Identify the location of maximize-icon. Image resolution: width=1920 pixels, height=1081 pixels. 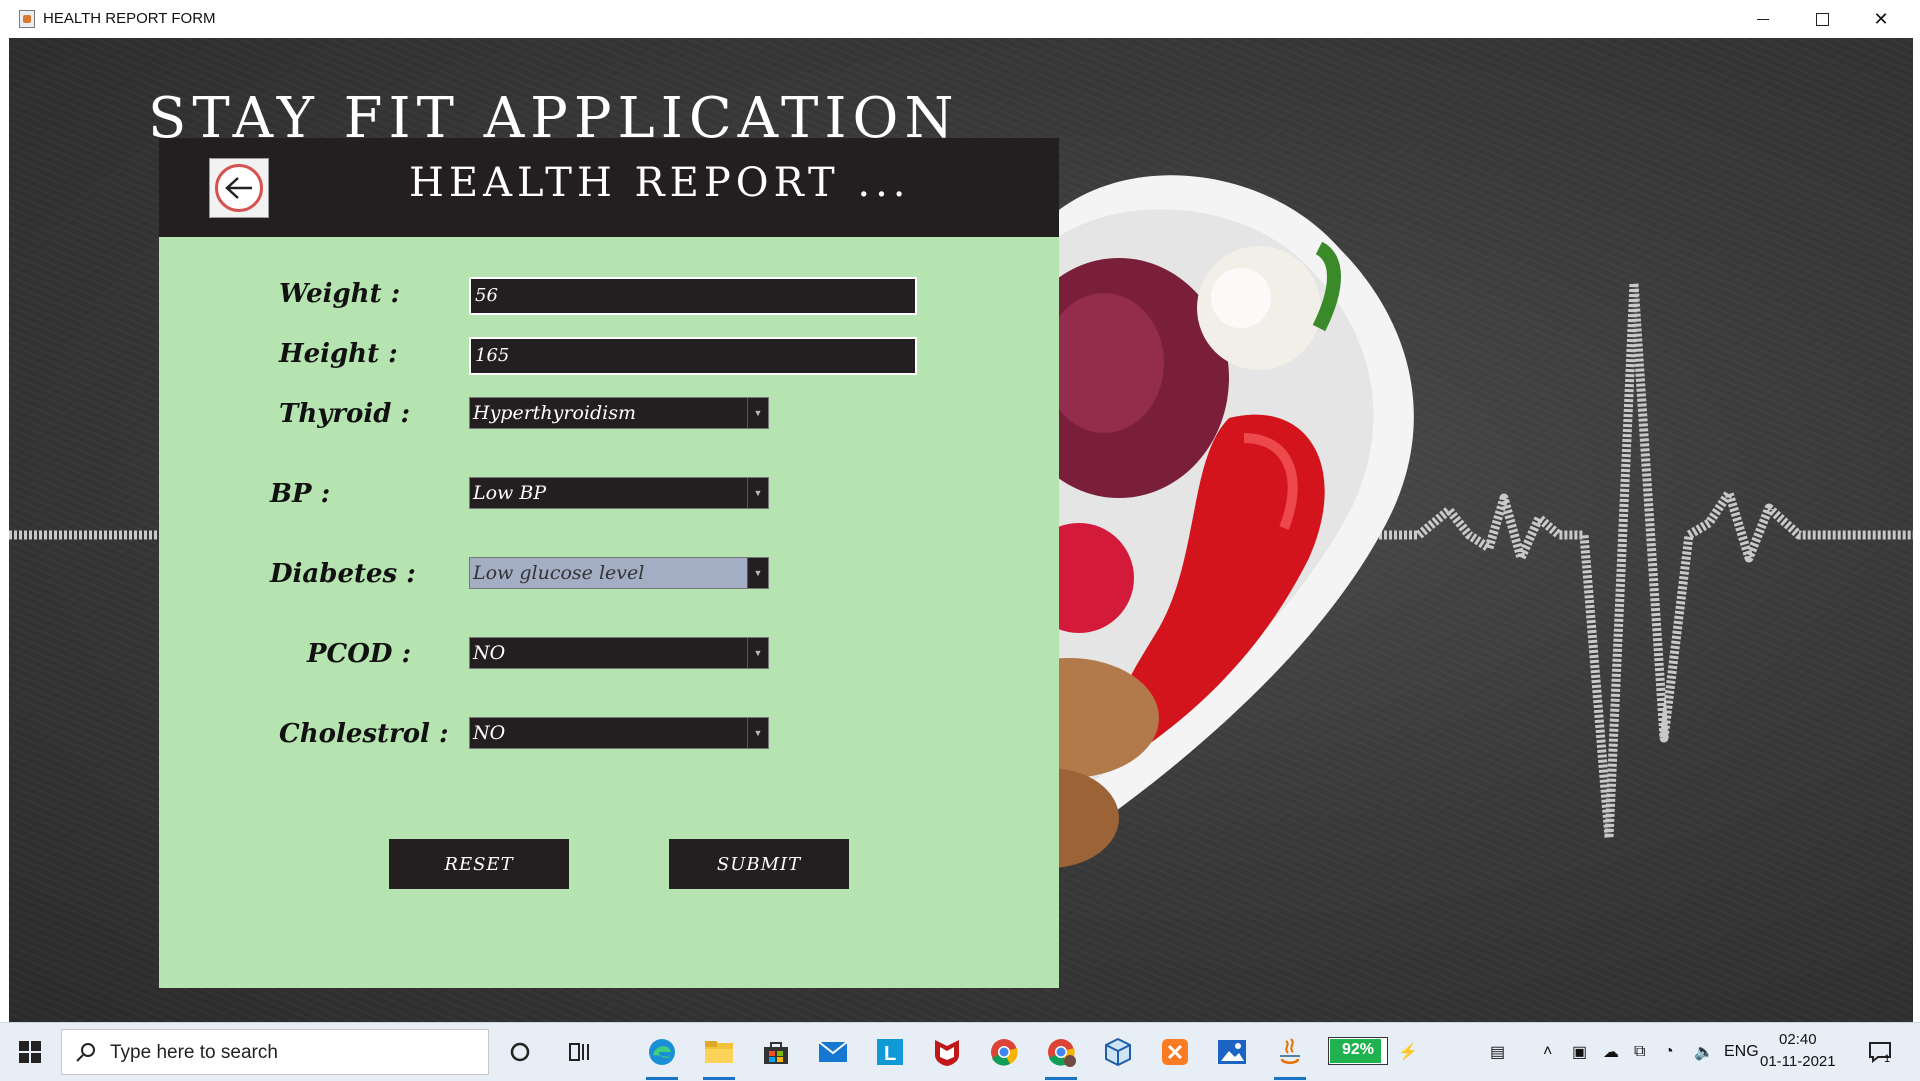
(1822, 19).